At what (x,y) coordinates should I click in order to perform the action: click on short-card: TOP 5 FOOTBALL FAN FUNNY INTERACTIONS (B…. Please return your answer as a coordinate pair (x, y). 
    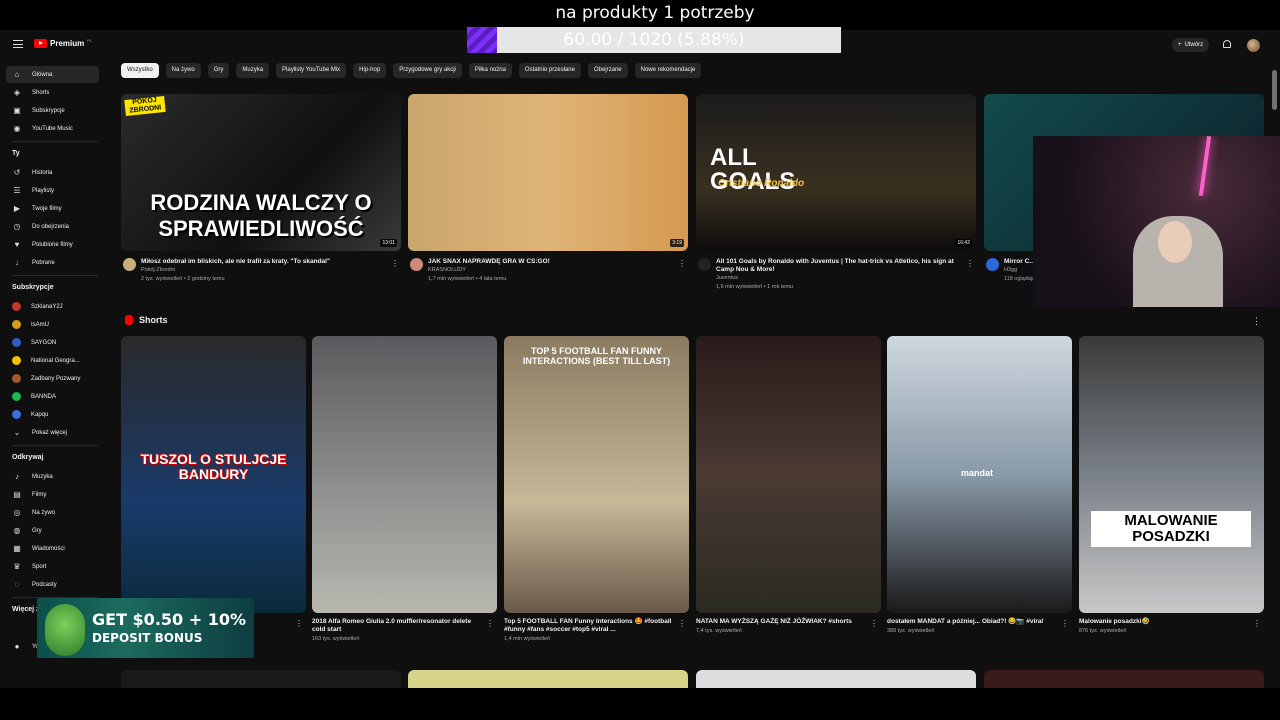
    Looking at the image, I should click on (596, 489).